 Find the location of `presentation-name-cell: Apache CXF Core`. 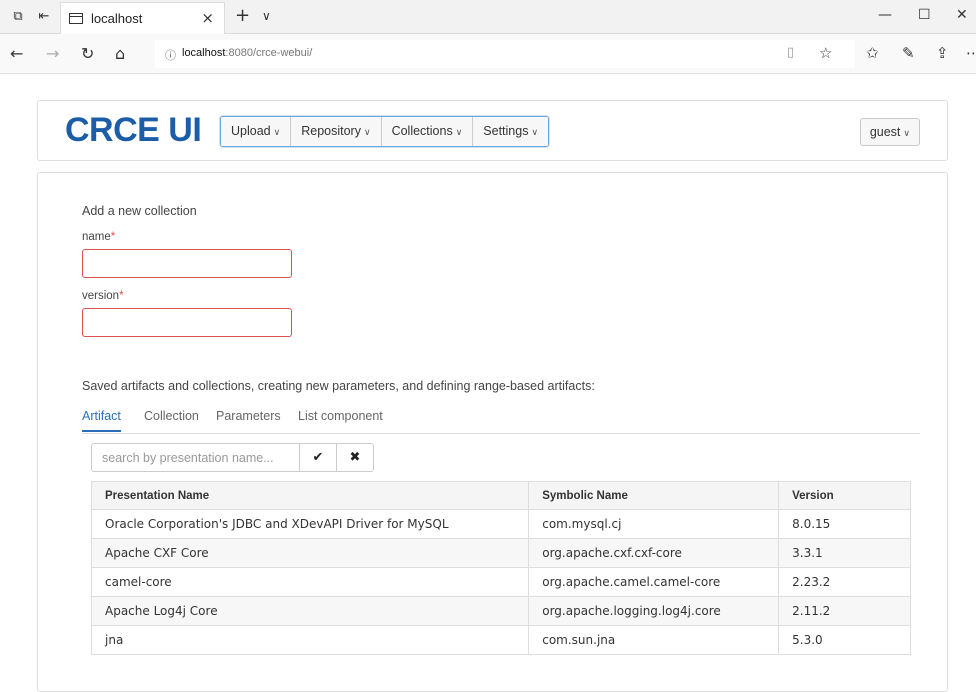

presentation-name-cell: Apache CXF Core is located at coordinates (310, 553).